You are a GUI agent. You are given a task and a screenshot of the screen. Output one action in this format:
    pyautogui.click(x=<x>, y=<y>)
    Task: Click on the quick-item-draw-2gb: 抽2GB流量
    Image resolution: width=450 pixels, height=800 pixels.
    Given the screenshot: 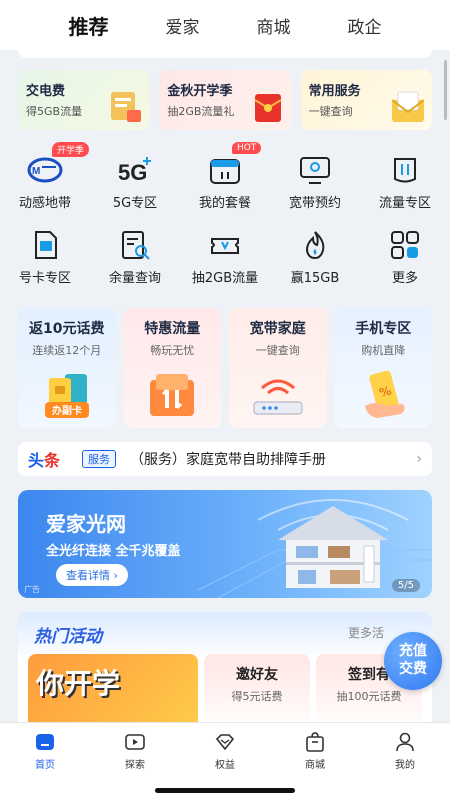 What is the action you would take?
    pyautogui.click(x=225, y=258)
    